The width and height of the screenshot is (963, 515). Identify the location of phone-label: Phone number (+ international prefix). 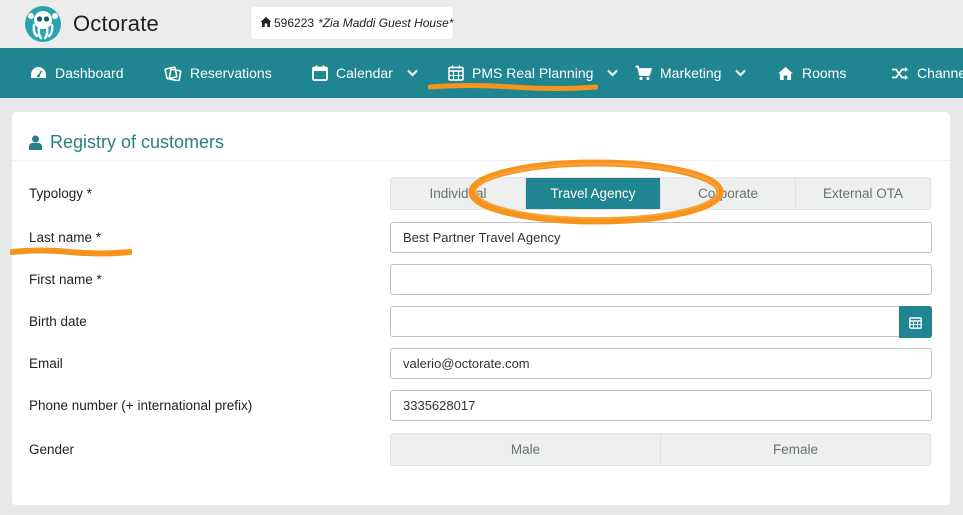
(141, 405).